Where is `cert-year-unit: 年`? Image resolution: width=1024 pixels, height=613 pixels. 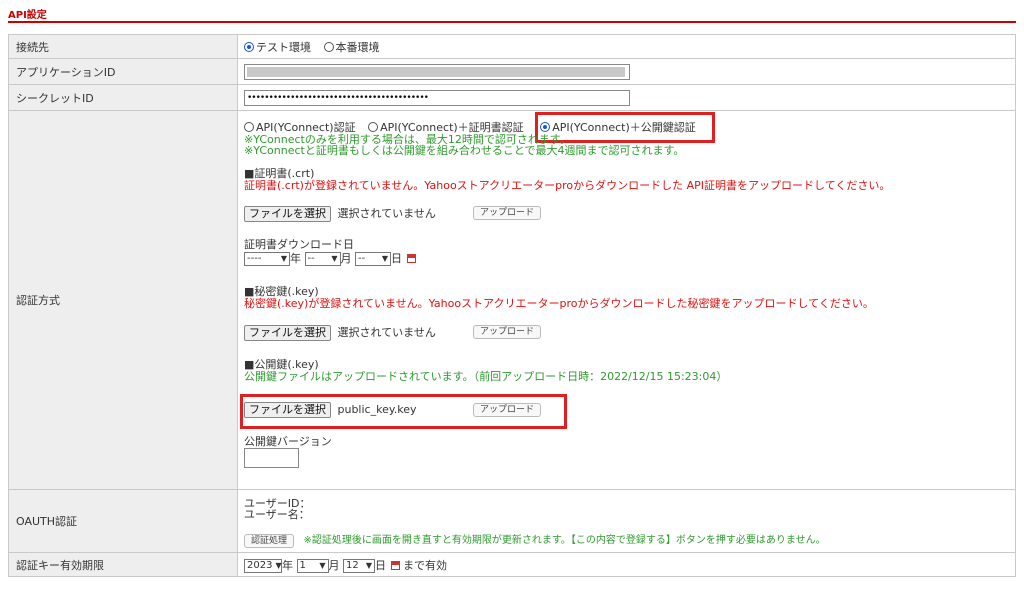 cert-year-unit: 年 is located at coordinates (295, 258).